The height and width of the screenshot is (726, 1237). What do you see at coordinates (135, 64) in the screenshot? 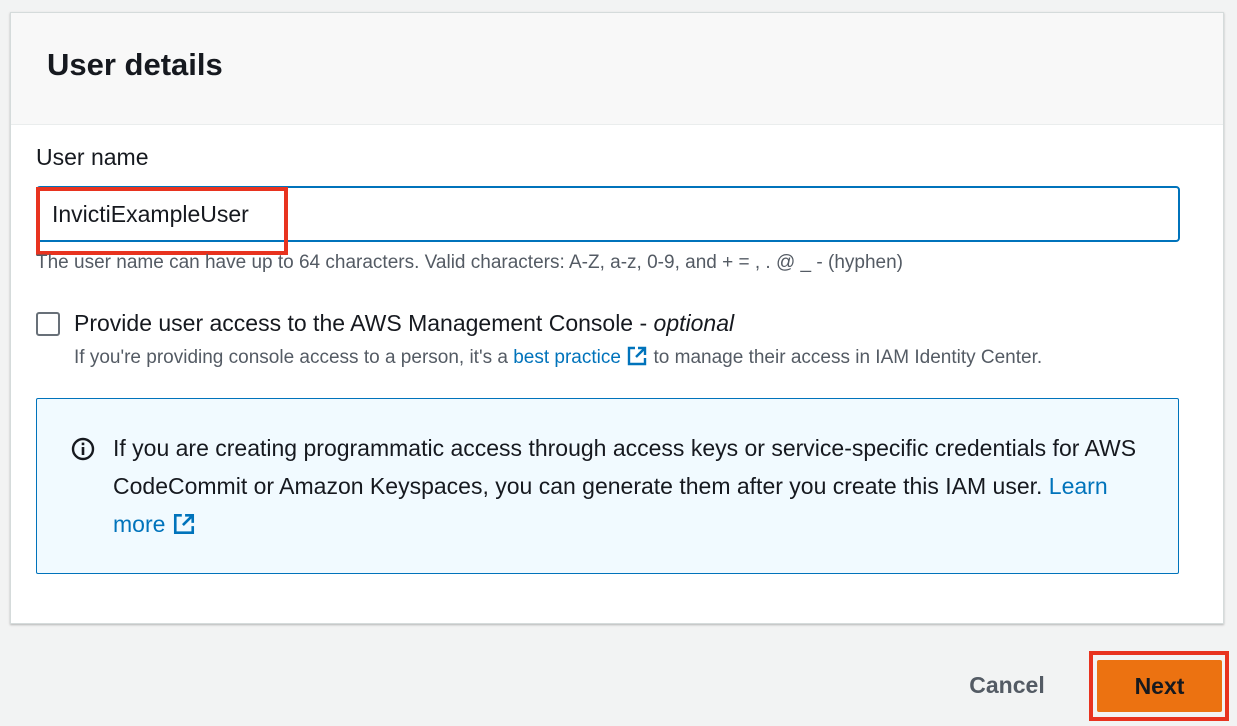
I see `panel-title: User details` at bounding box center [135, 64].